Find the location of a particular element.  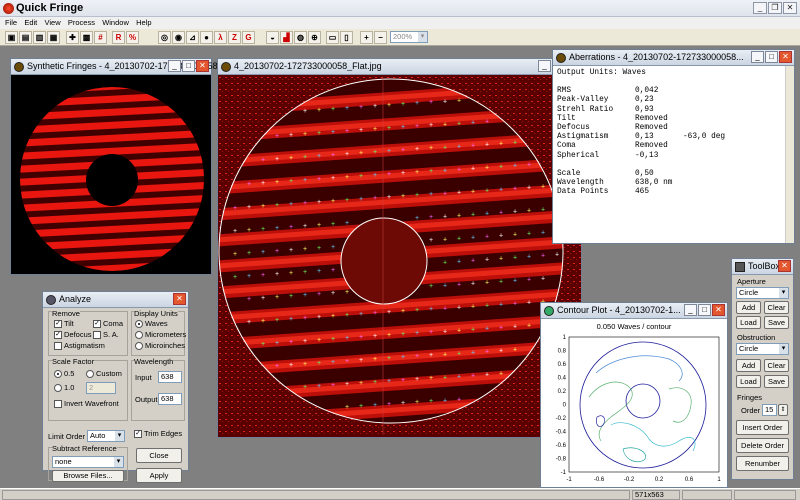

limit-order-select: Auto is located at coordinates (106, 436).